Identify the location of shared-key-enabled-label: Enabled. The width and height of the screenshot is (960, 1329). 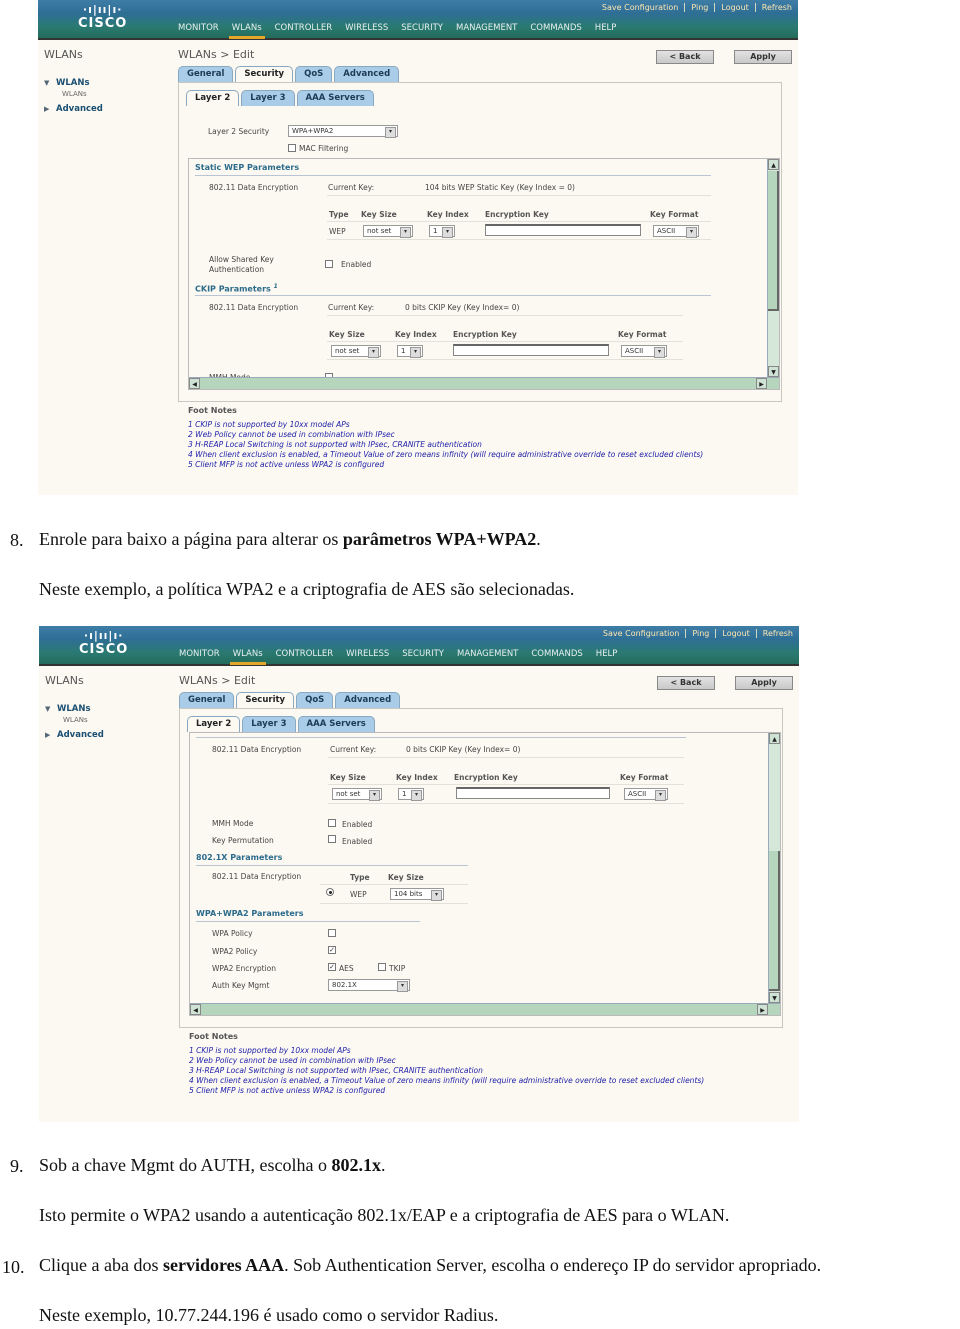
(356, 264).